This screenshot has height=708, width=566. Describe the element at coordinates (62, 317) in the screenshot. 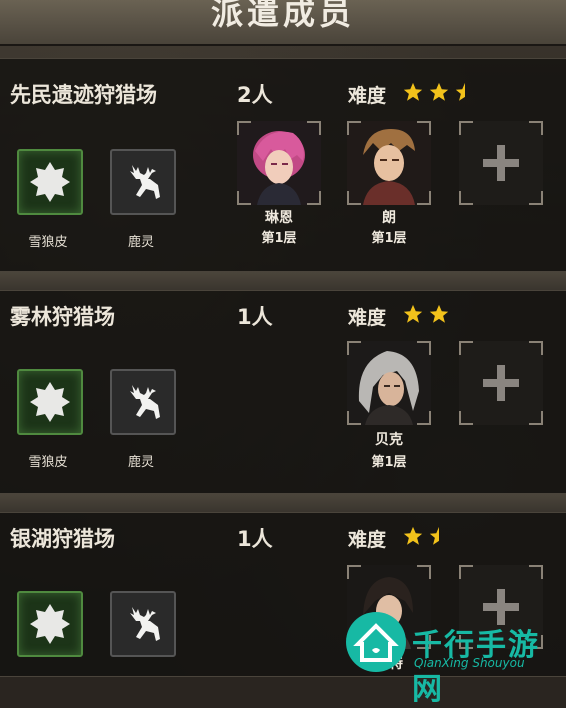

I see `area-name: 雾林狩猎场` at that location.